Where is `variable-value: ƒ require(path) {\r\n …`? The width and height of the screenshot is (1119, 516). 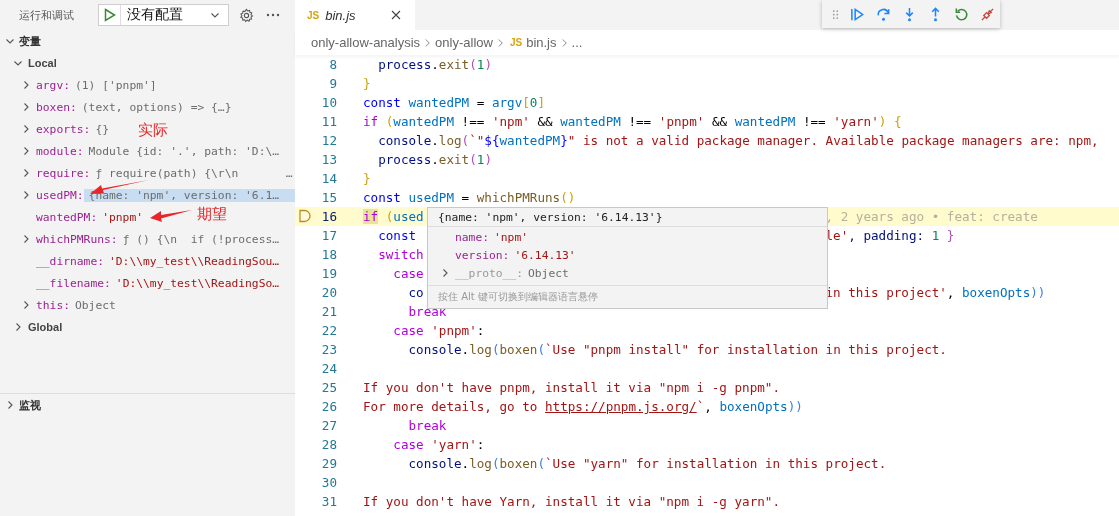
variable-value: ƒ require(path) {\r\n … is located at coordinates (191, 173).